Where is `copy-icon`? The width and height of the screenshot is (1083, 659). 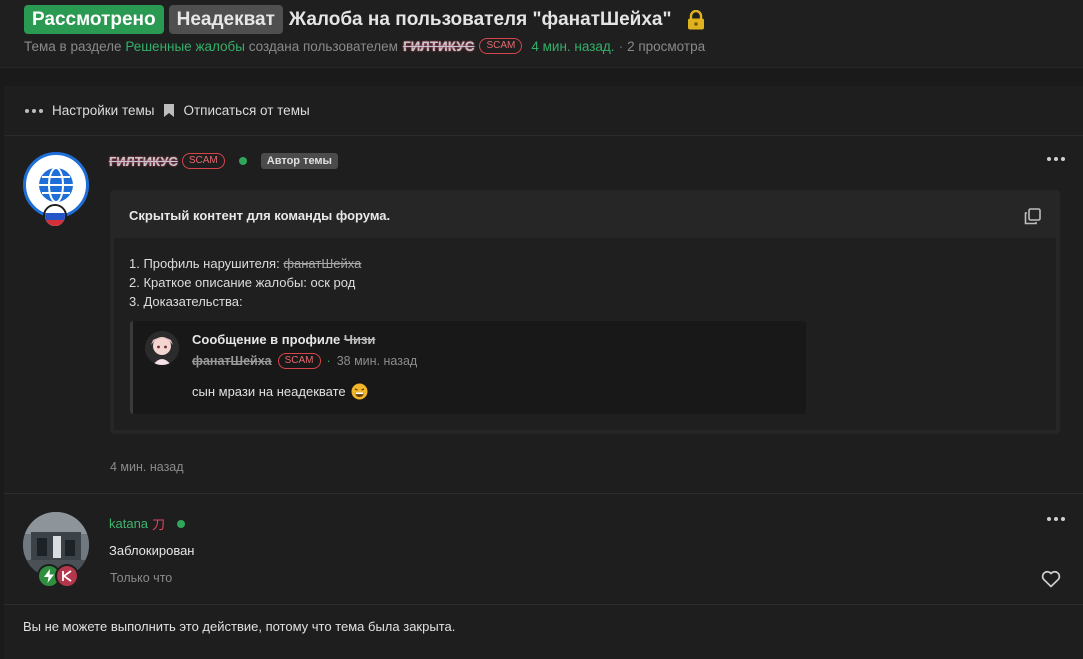
copy-icon is located at coordinates (1032, 216).